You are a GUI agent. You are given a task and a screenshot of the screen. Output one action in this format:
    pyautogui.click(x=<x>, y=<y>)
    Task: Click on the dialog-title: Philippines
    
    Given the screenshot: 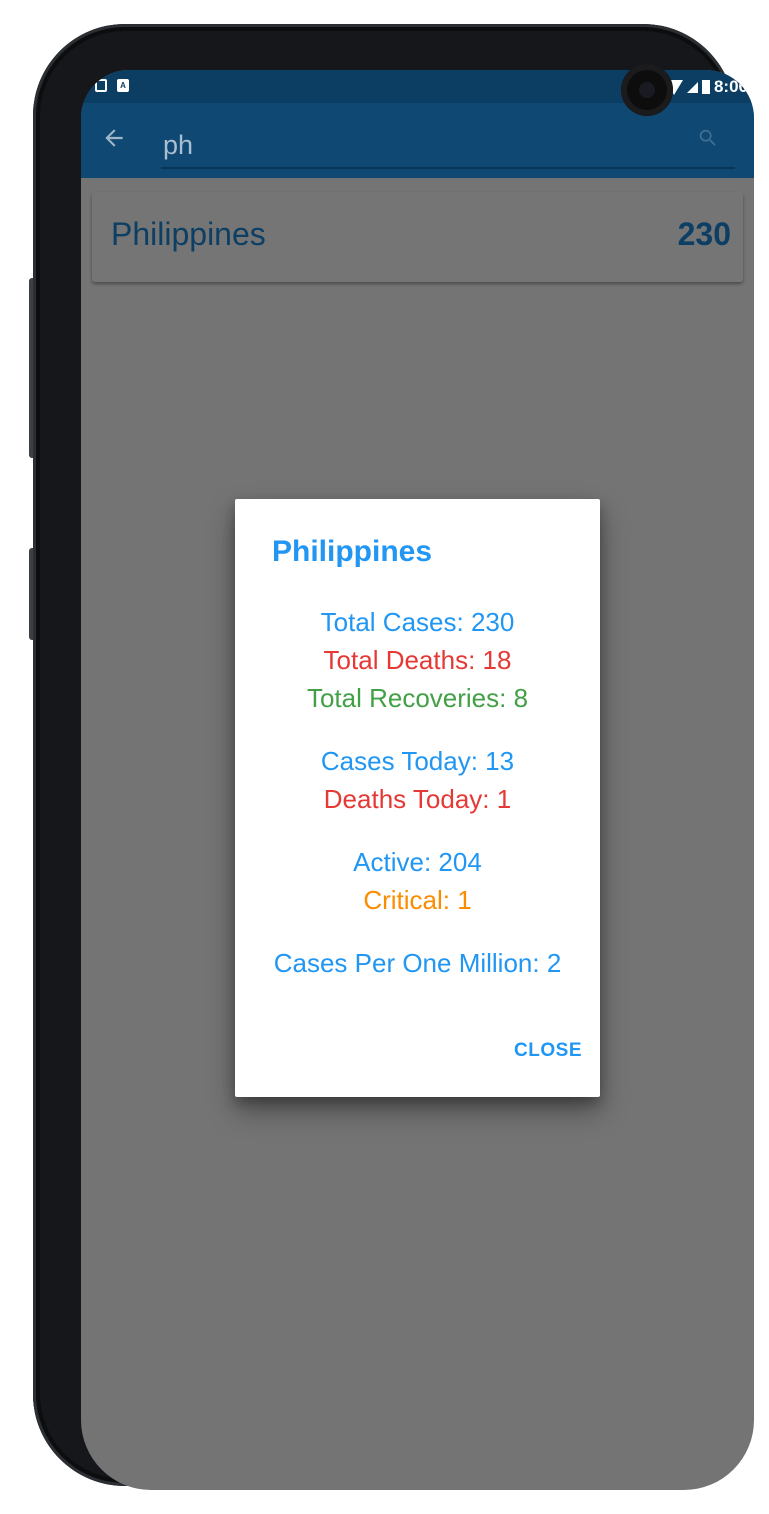 What is the action you would take?
    pyautogui.click(x=352, y=551)
    